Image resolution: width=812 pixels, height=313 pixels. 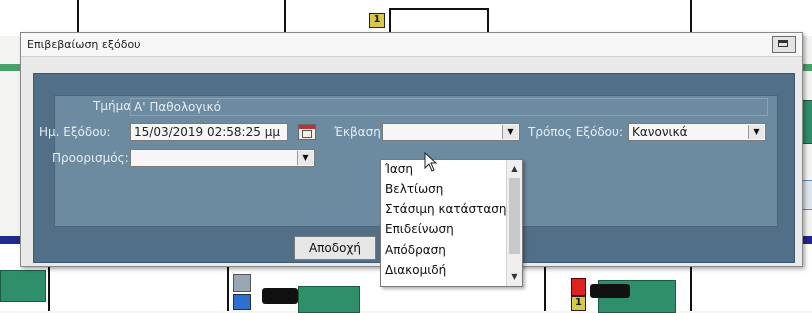 What do you see at coordinates (335, 248) in the screenshot?
I see `accept-button: Αποδοχή` at bounding box center [335, 248].